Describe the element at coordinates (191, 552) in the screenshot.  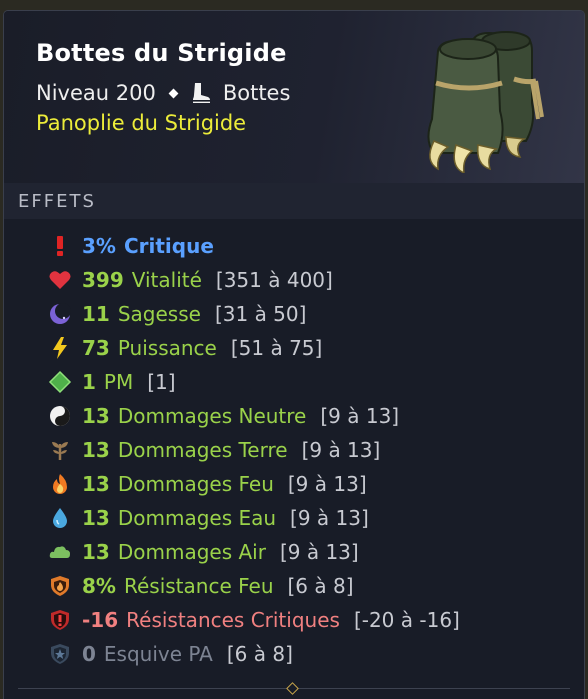
I see `effect-label: Dommages Air` at that location.